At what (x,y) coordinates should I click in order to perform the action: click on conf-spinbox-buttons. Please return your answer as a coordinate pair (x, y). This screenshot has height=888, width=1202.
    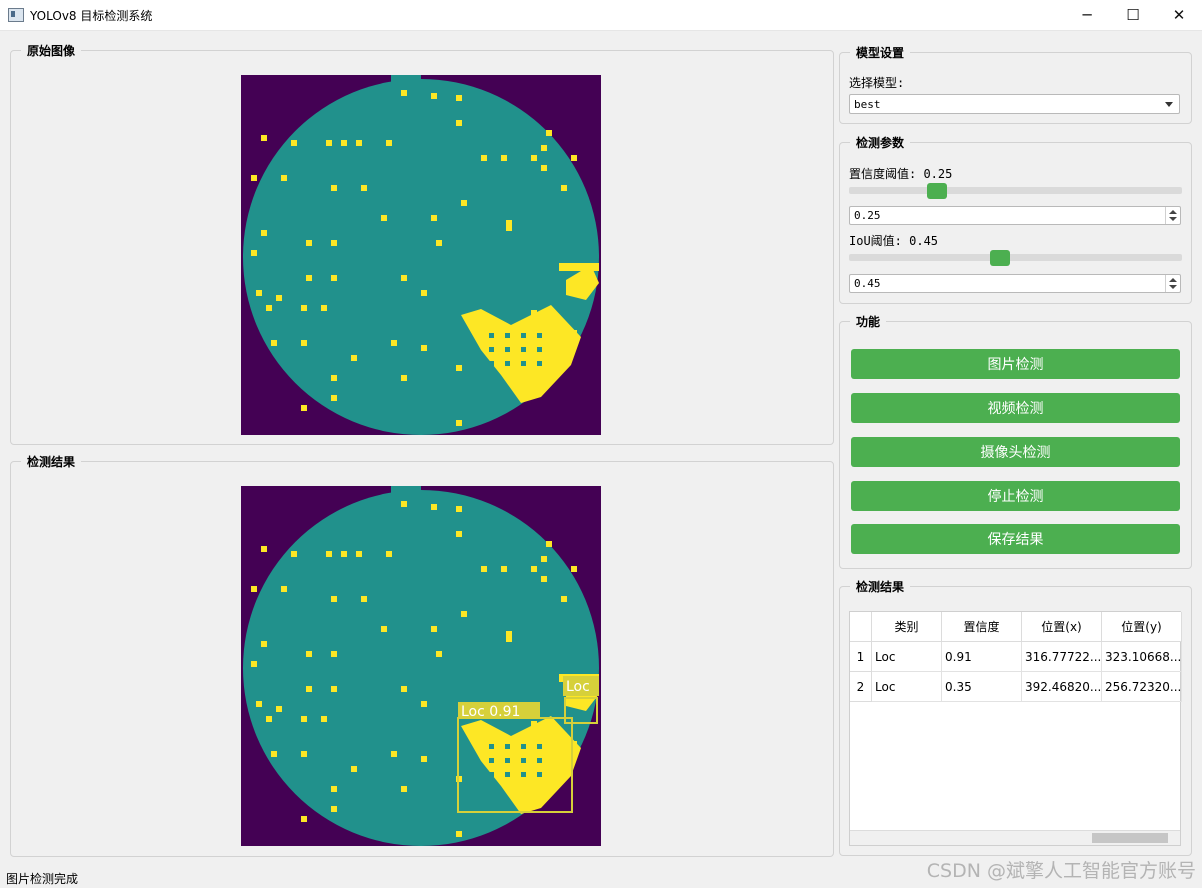
    Looking at the image, I should click on (1172, 215).